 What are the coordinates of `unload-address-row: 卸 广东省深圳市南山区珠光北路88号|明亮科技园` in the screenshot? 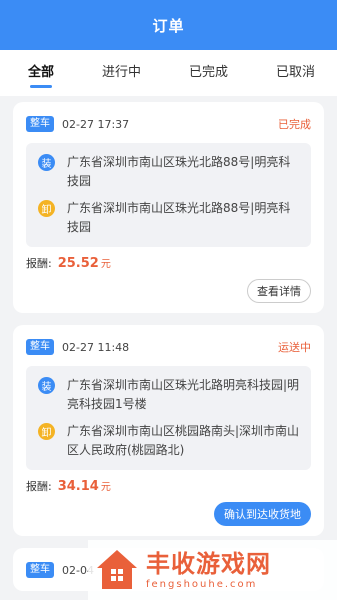 It's located at (169, 218).